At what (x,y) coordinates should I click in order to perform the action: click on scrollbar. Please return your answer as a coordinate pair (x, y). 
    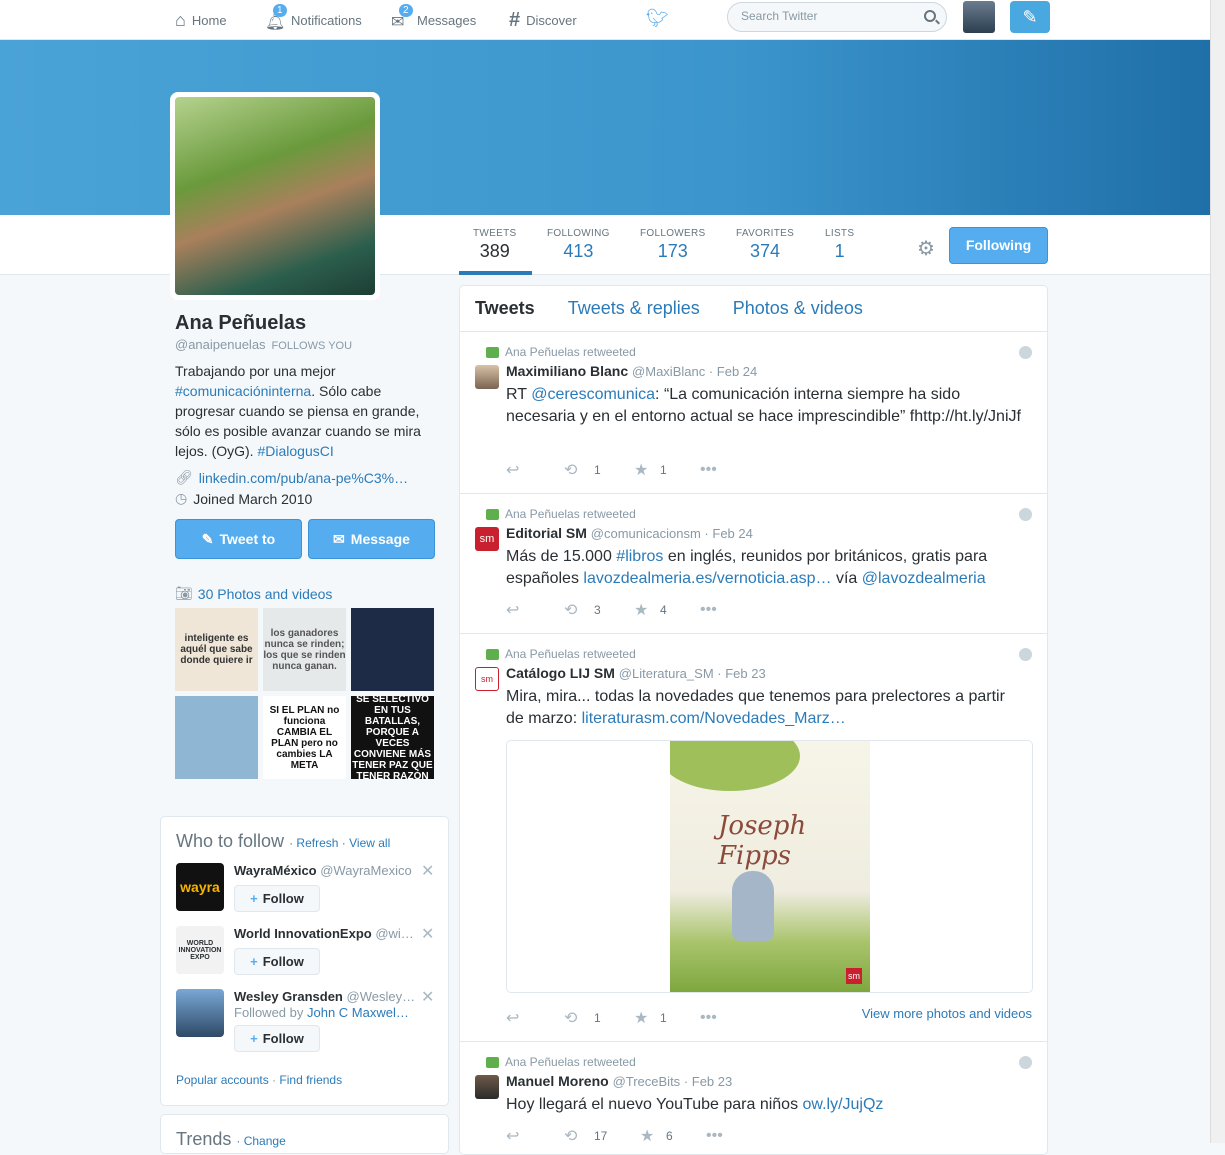
    Looking at the image, I should click on (1217, 571).